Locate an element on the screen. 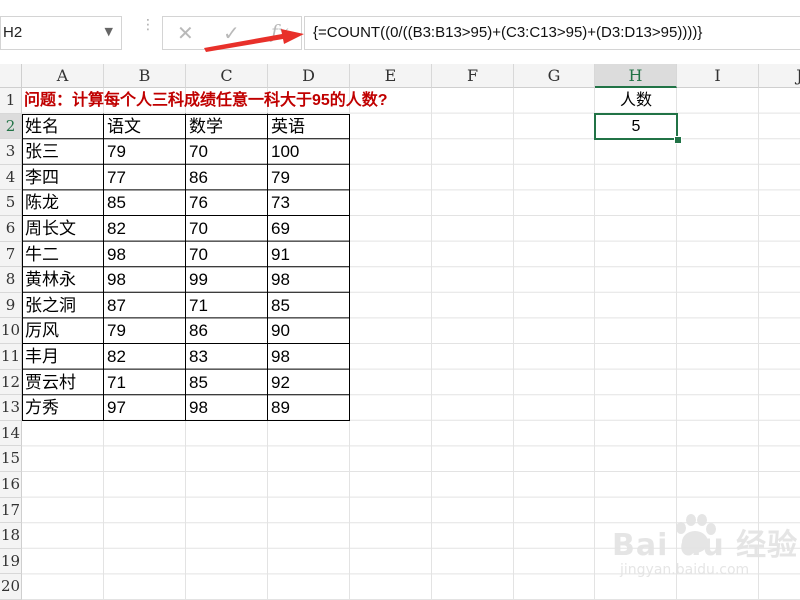 The width and height of the screenshot is (800, 600). watermark-url: jingyan.baidu.com is located at coordinates (685, 570).